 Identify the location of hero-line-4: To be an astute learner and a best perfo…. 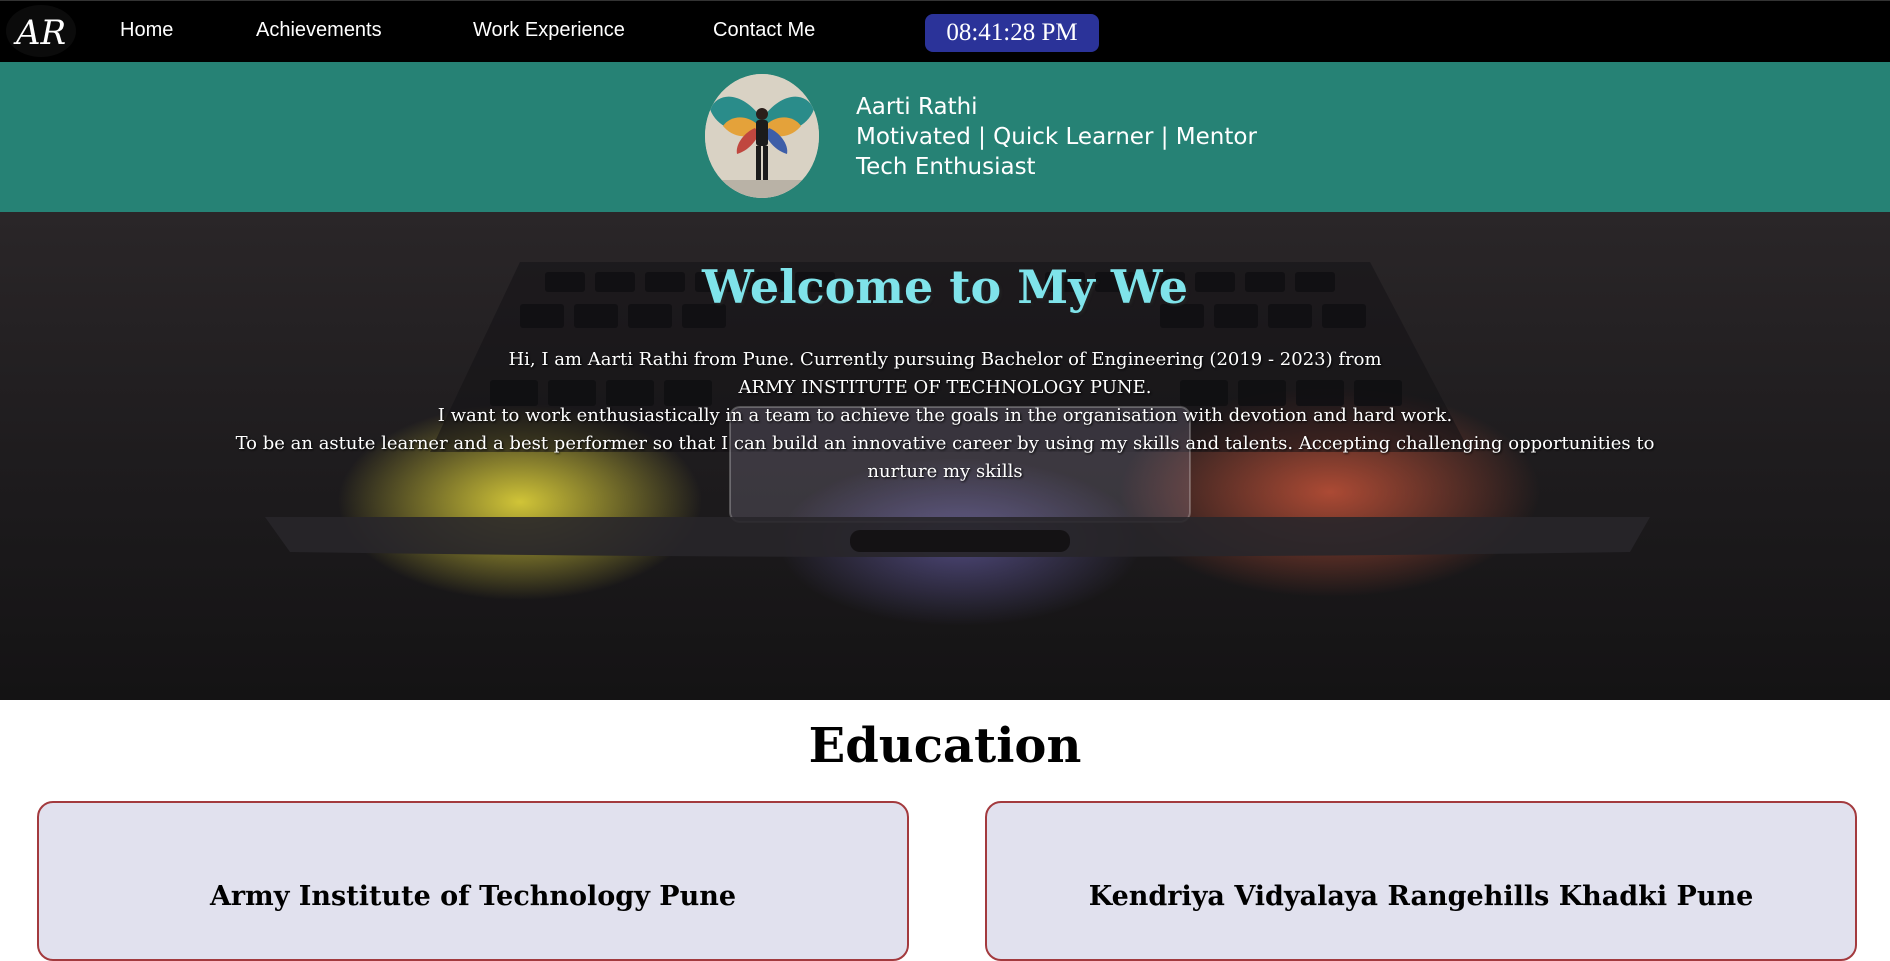
(945, 457).